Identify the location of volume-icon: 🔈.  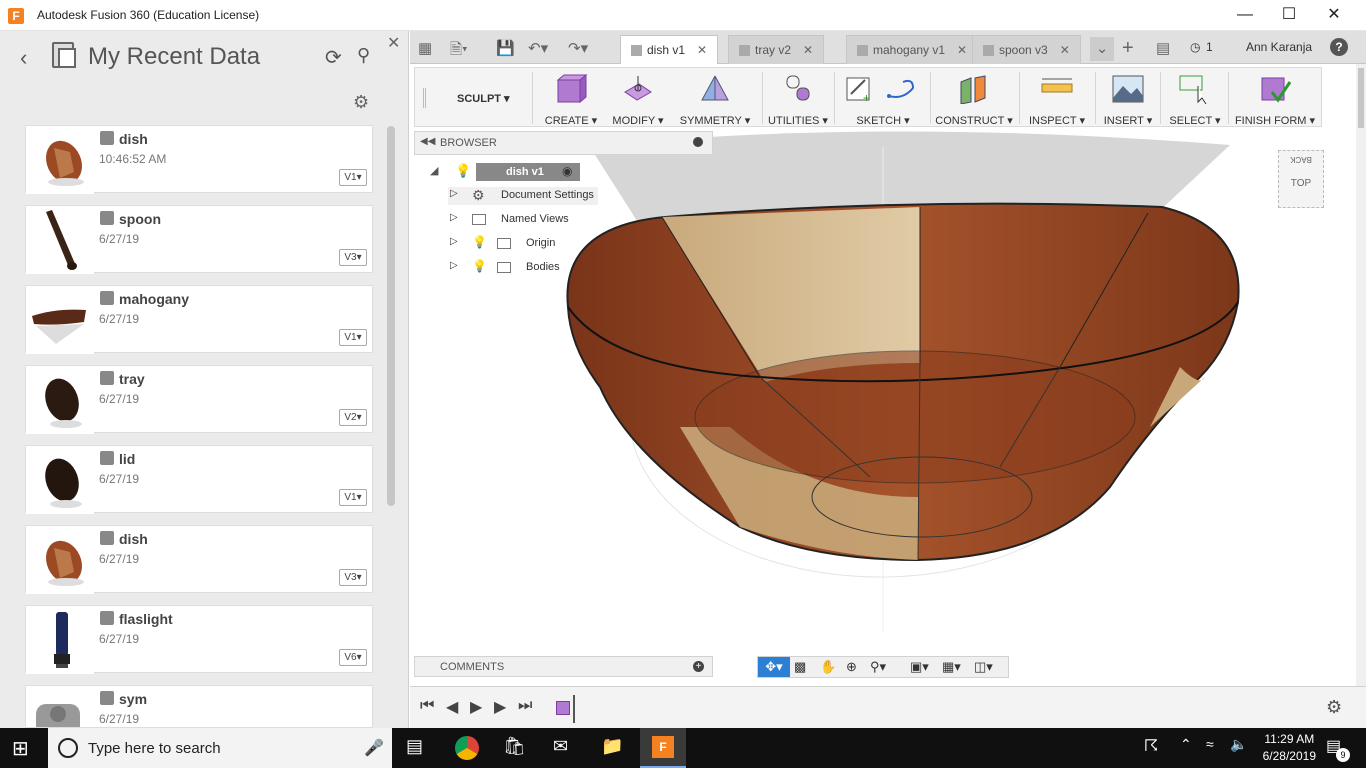
(1242, 748).